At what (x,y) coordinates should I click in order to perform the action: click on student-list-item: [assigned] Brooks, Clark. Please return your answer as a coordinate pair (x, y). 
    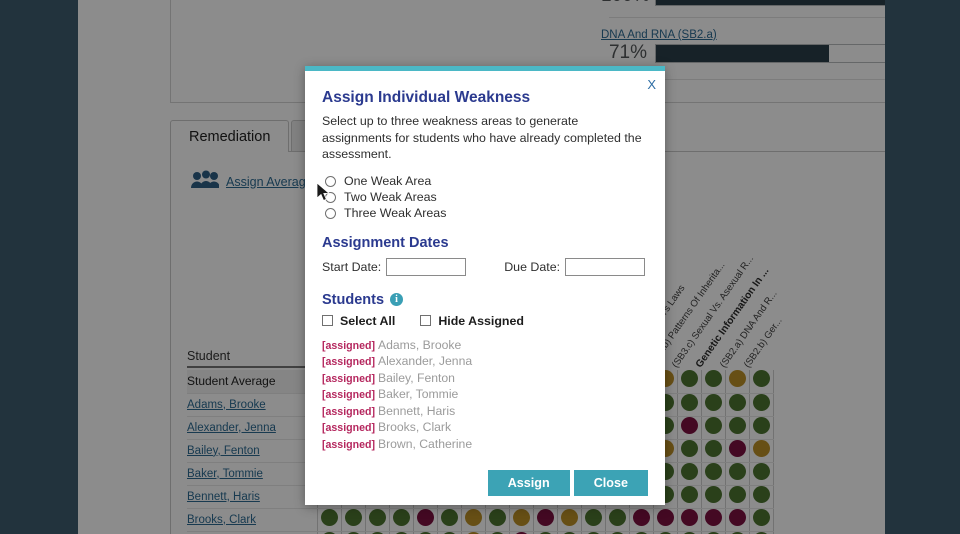
    Looking at the image, I should click on (485, 428).